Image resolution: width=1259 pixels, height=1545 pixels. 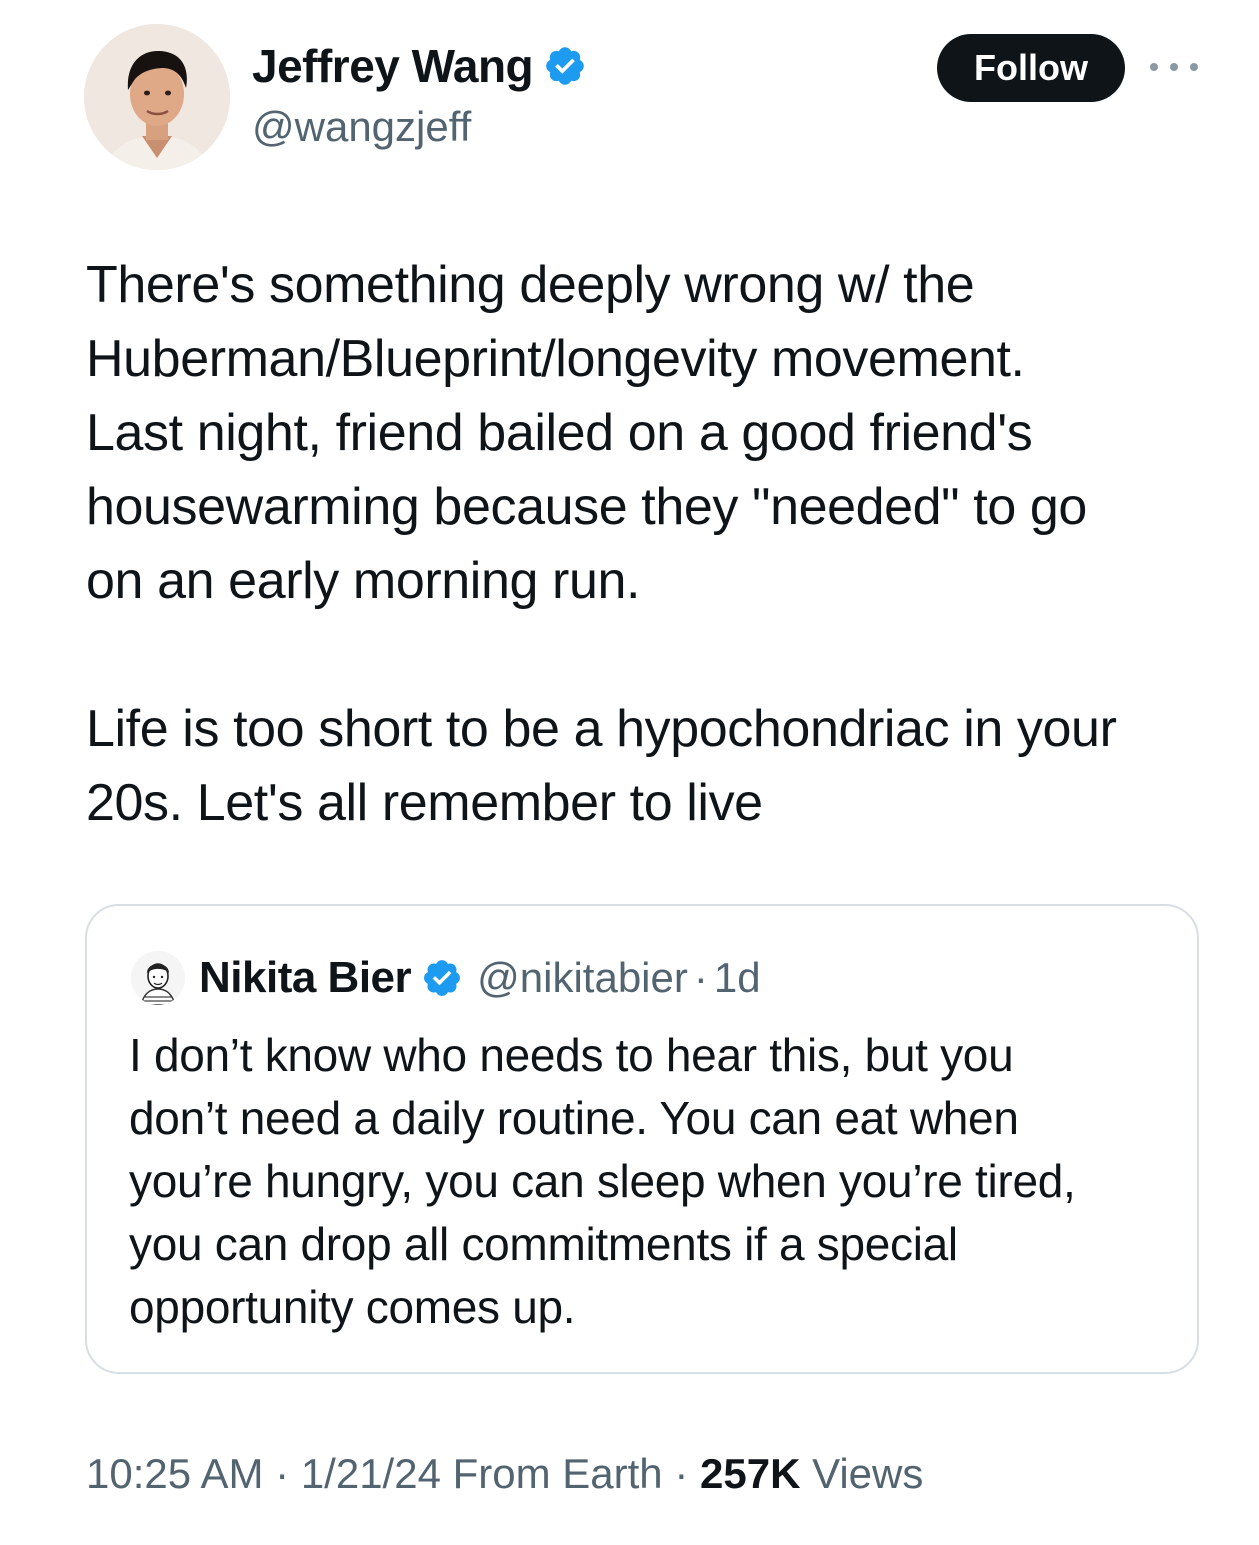 What do you see at coordinates (174, 1473) in the screenshot?
I see `tweet-time: 10:25 AM` at bounding box center [174, 1473].